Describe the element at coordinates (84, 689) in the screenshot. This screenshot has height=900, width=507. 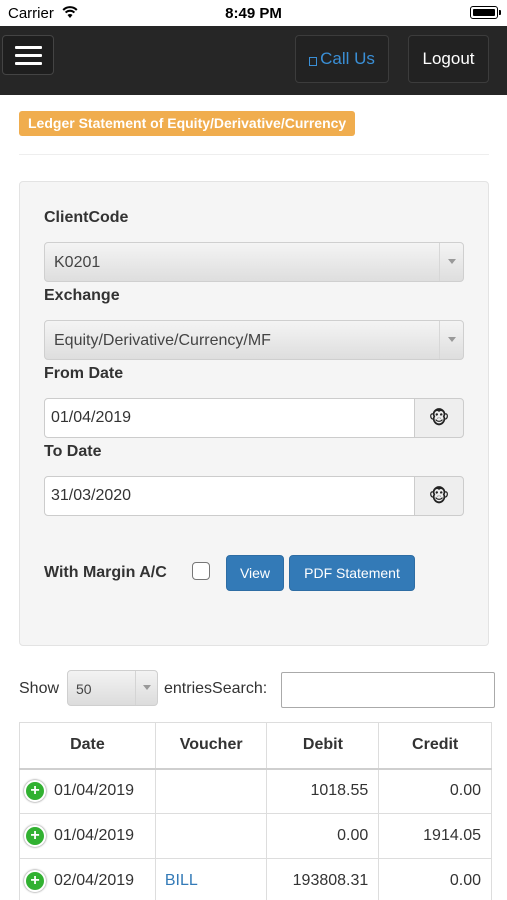
I see `page-length-value: 50` at that location.